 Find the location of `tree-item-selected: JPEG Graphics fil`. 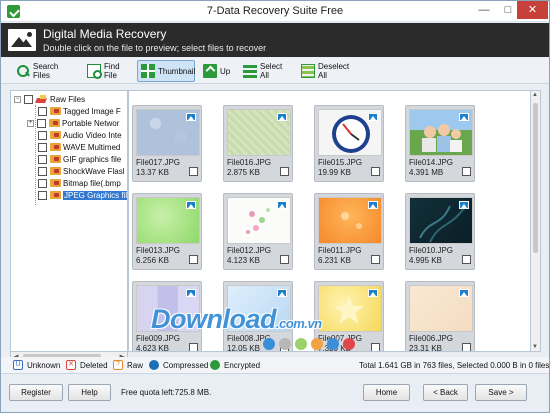

tree-item-selected: JPEG Graphics fil is located at coordinates (83, 195).